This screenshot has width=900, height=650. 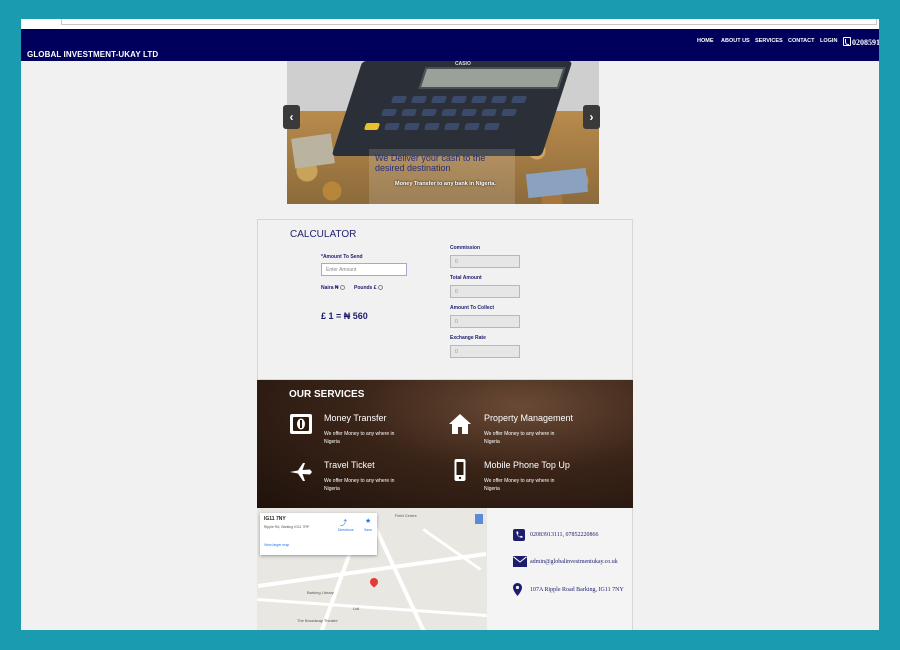 What do you see at coordinates (485, 291) in the screenshot?
I see `total-field: 0` at bounding box center [485, 291].